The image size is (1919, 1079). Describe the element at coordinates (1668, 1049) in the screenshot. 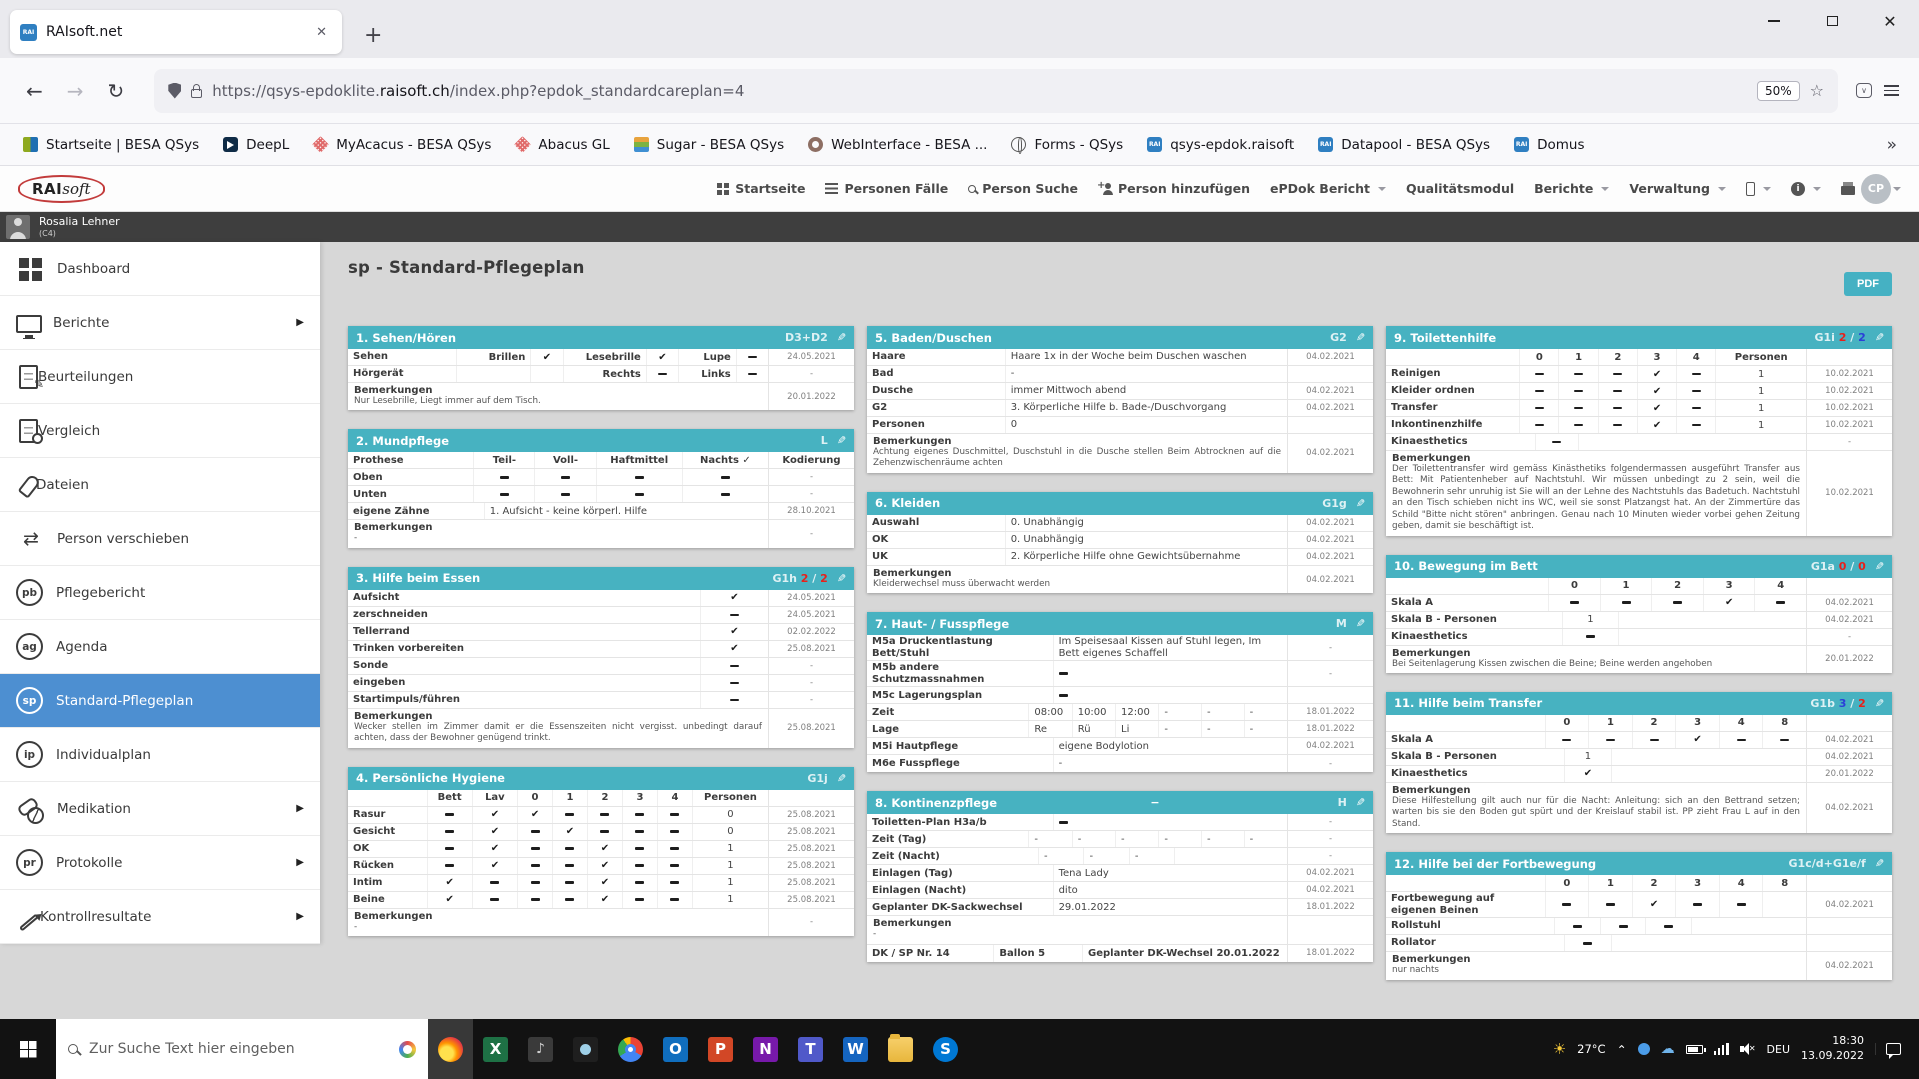

I see `onedrive-icon: ☁` at that location.